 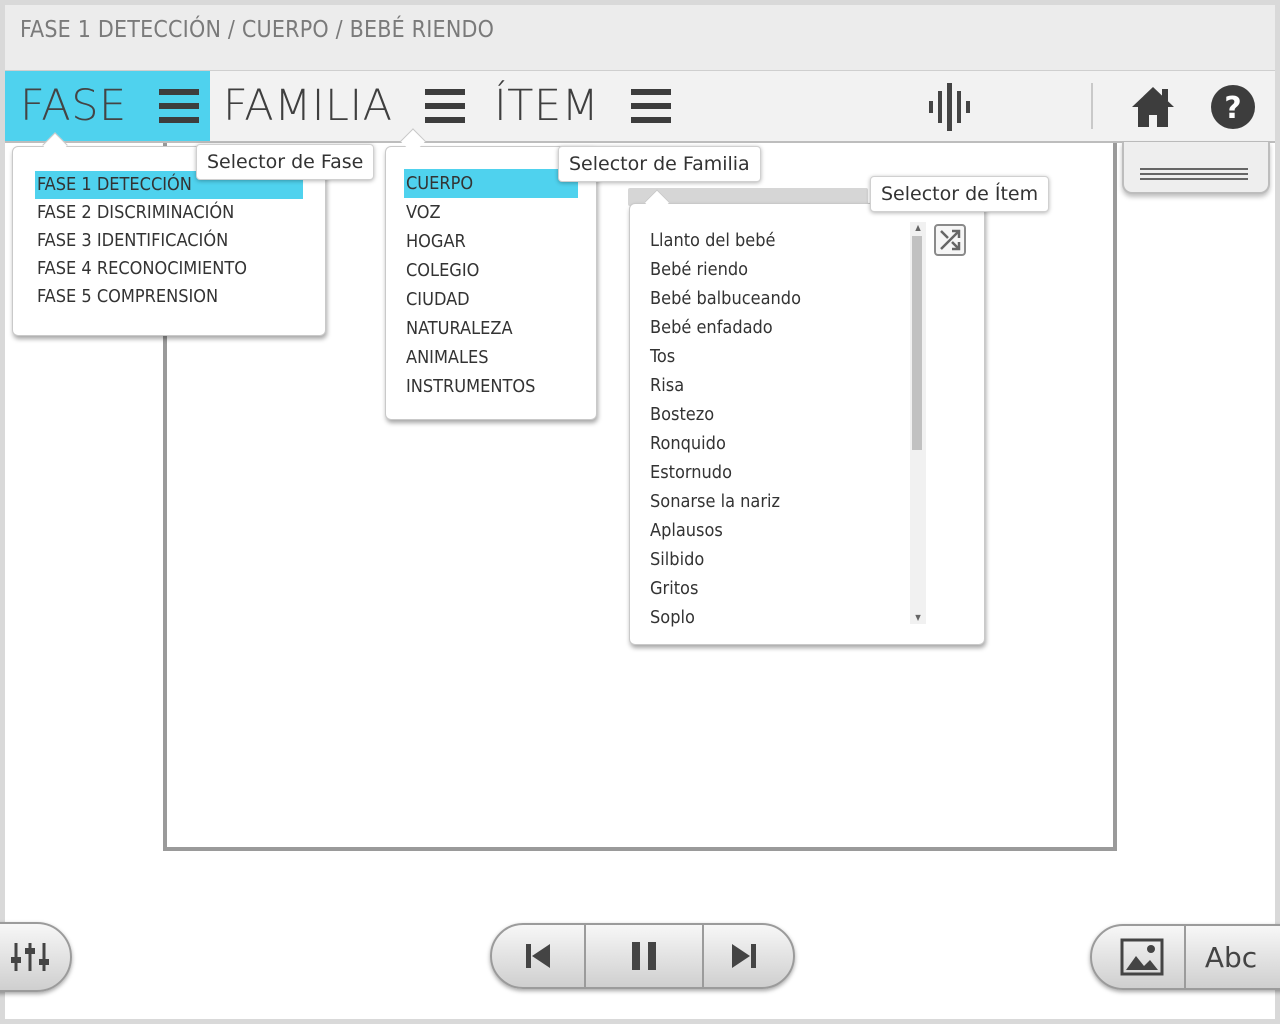 What do you see at coordinates (651, 106) in the screenshot?
I see `item-menu-icon` at bounding box center [651, 106].